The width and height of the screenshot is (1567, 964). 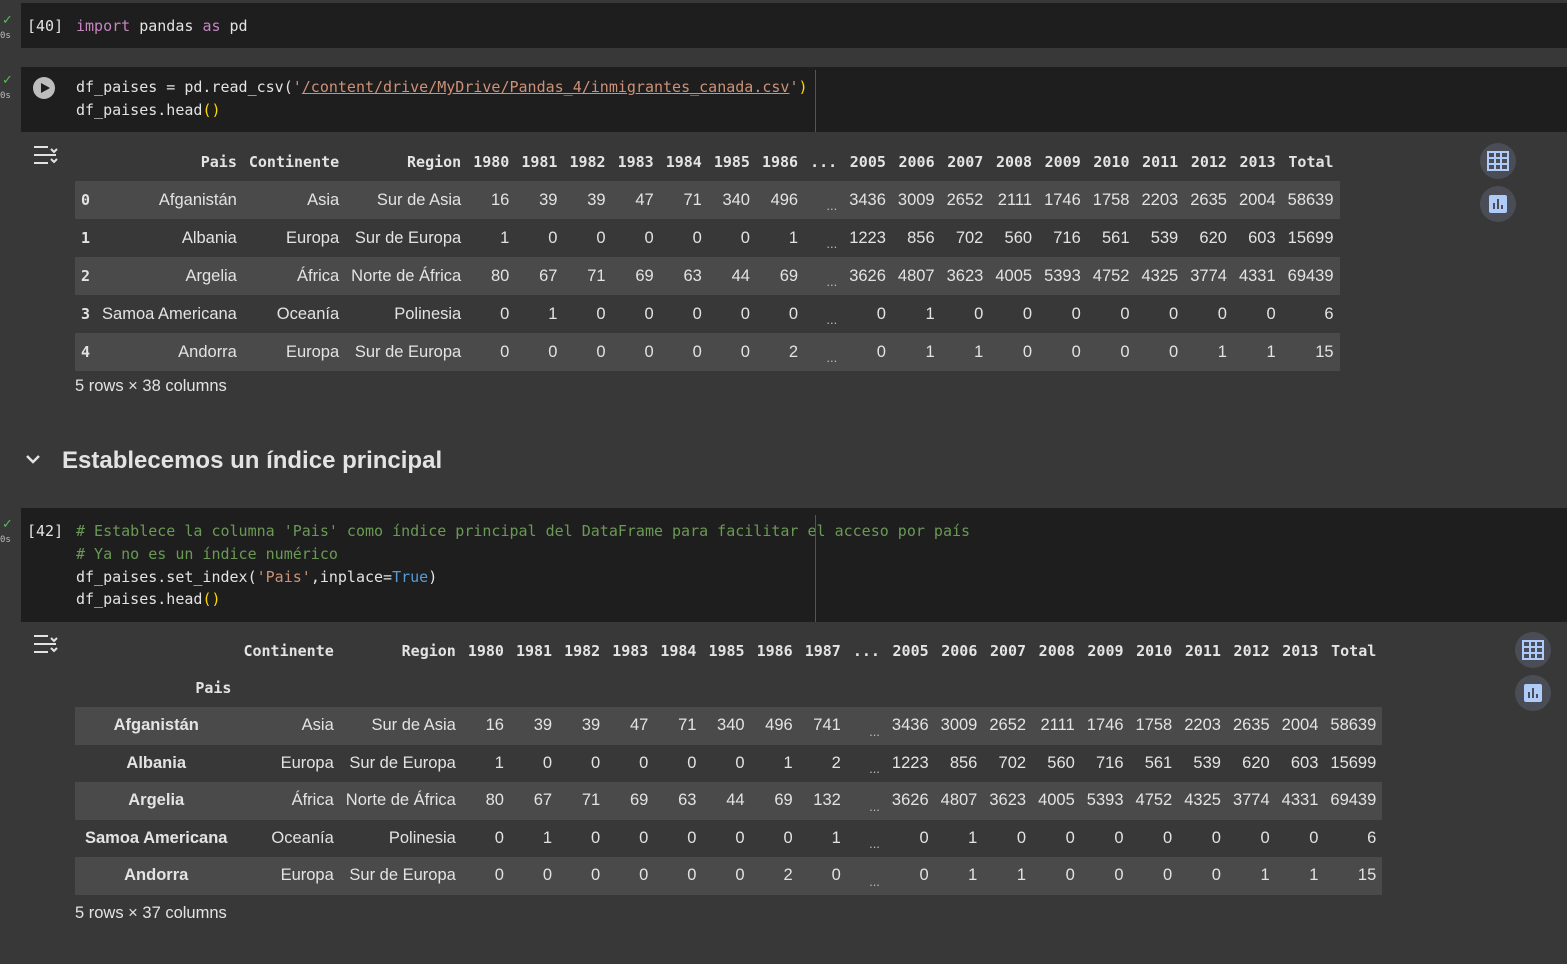 I want to click on table-cell: Sur de Europa, so click(x=400, y=763).